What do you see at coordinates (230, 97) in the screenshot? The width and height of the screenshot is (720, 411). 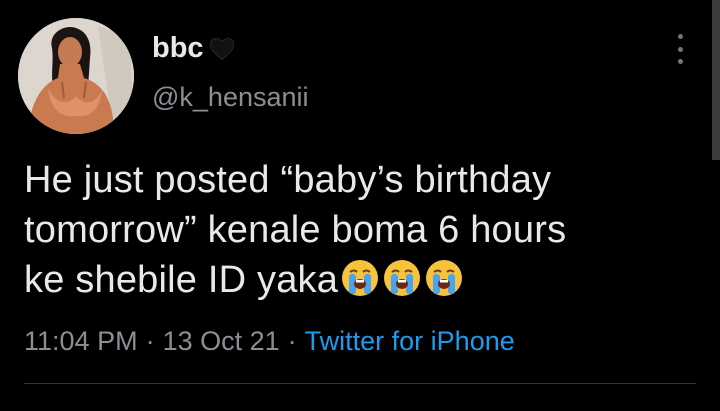 I see `user-handle: @k_hensanii` at bounding box center [230, 97].